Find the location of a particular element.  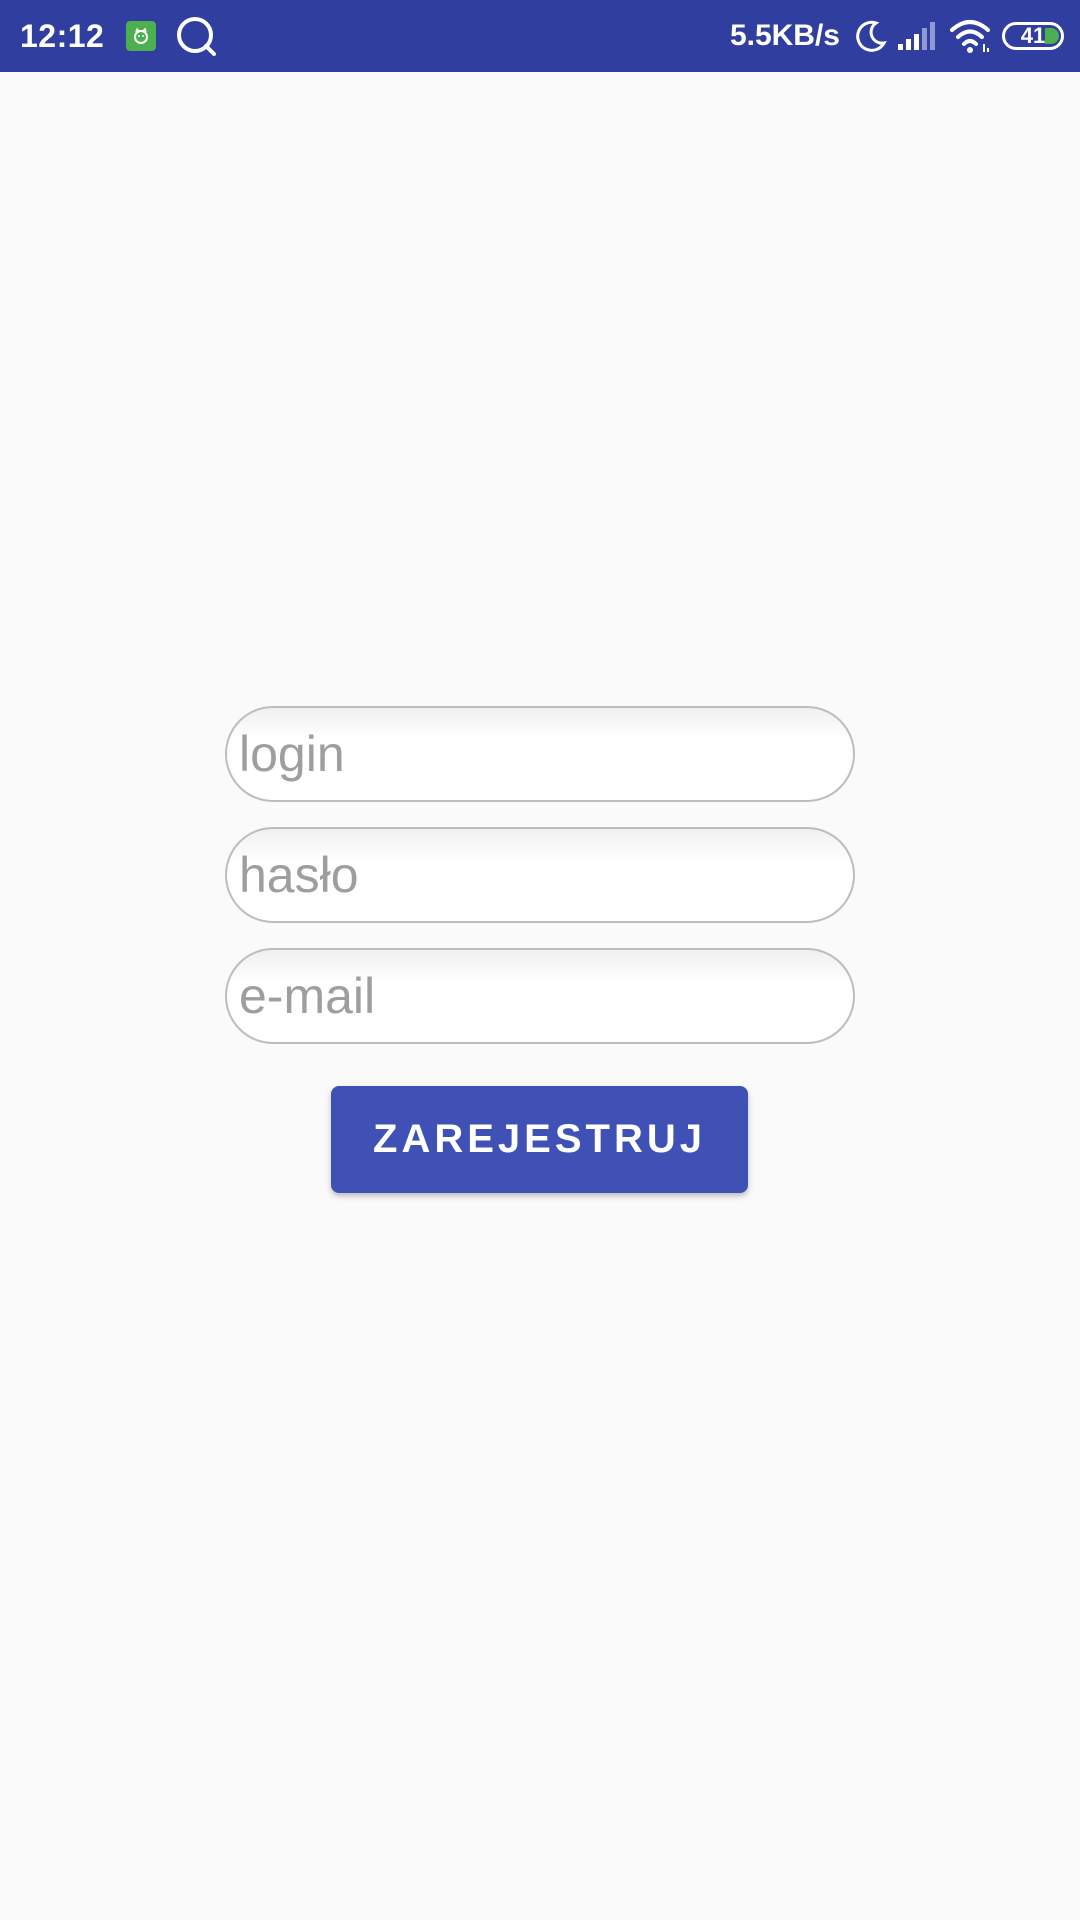

email-field-container is located at coordinates (540, 996).